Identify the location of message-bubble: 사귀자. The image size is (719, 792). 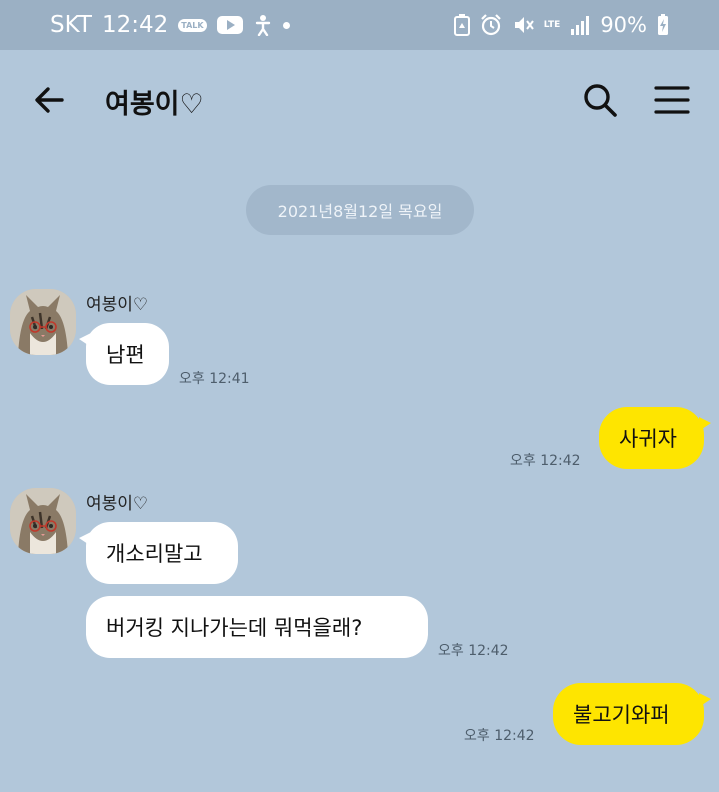
(655, 438).